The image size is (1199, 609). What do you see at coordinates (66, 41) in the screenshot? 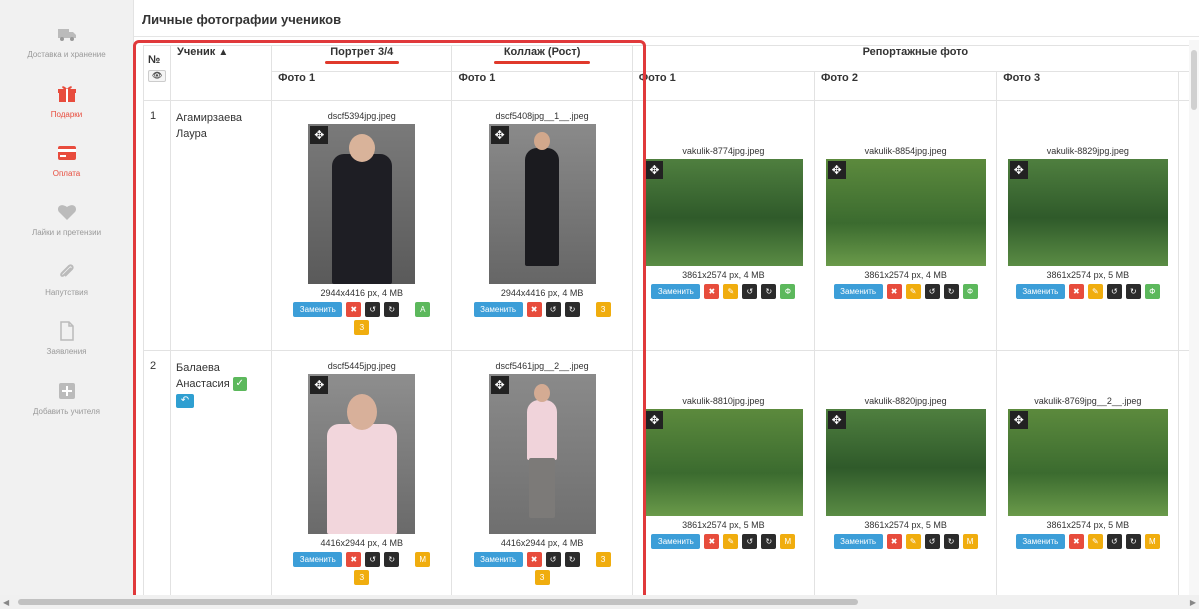
I see `sidebar-item-delivery: Доставка и хранение` at bounding box center [66, 41].